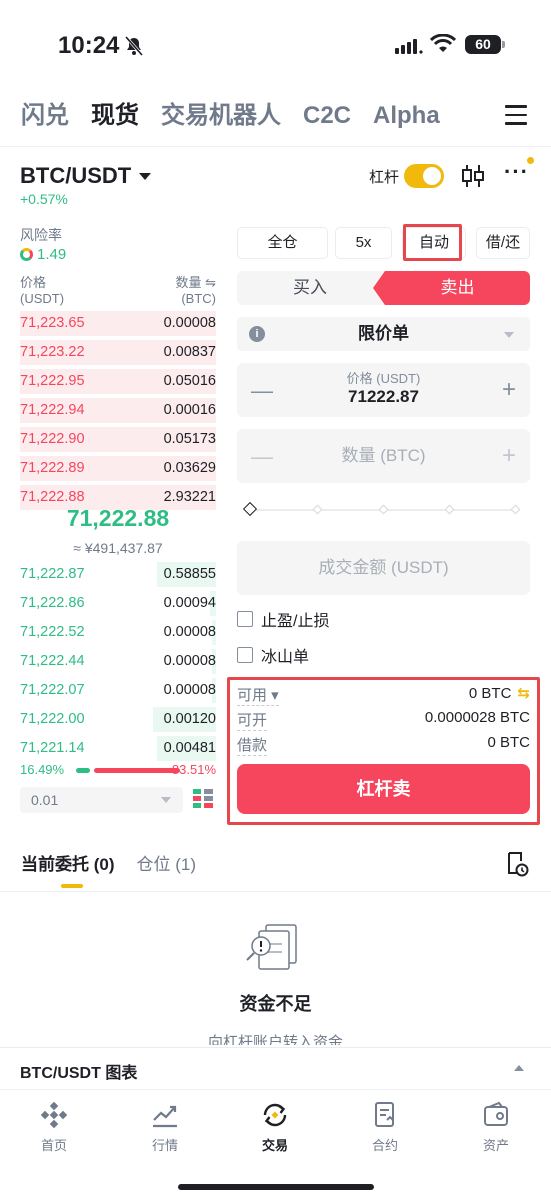 Image resolution: width=551 pixels, height=1200 pixels. Describe the element at coordinates (275, 1068) in the screenshot. I see `chart-drawer: BTC/USDT 图表` at that location.